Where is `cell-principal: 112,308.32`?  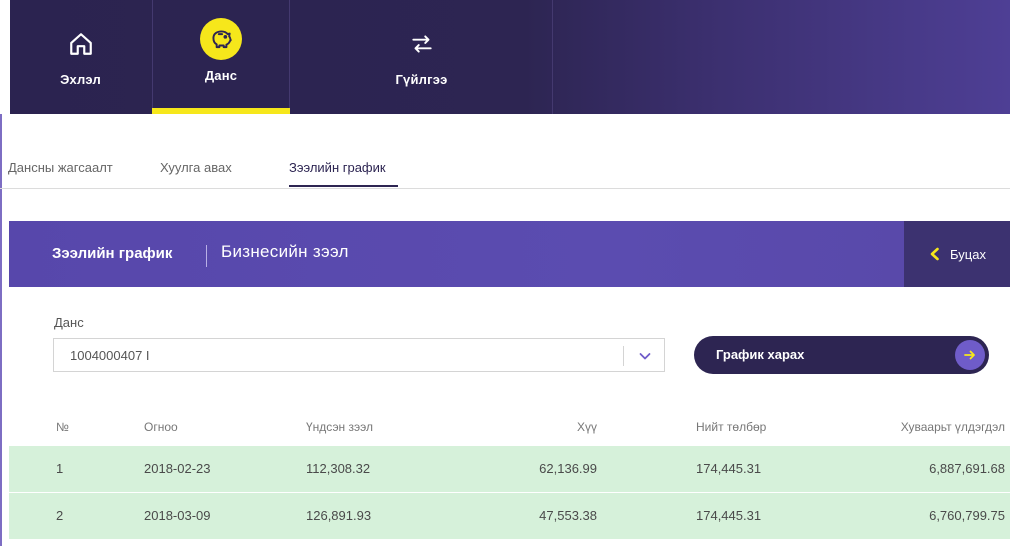
cell-principal: 112,308.32 is located at coordinates (338, 468).